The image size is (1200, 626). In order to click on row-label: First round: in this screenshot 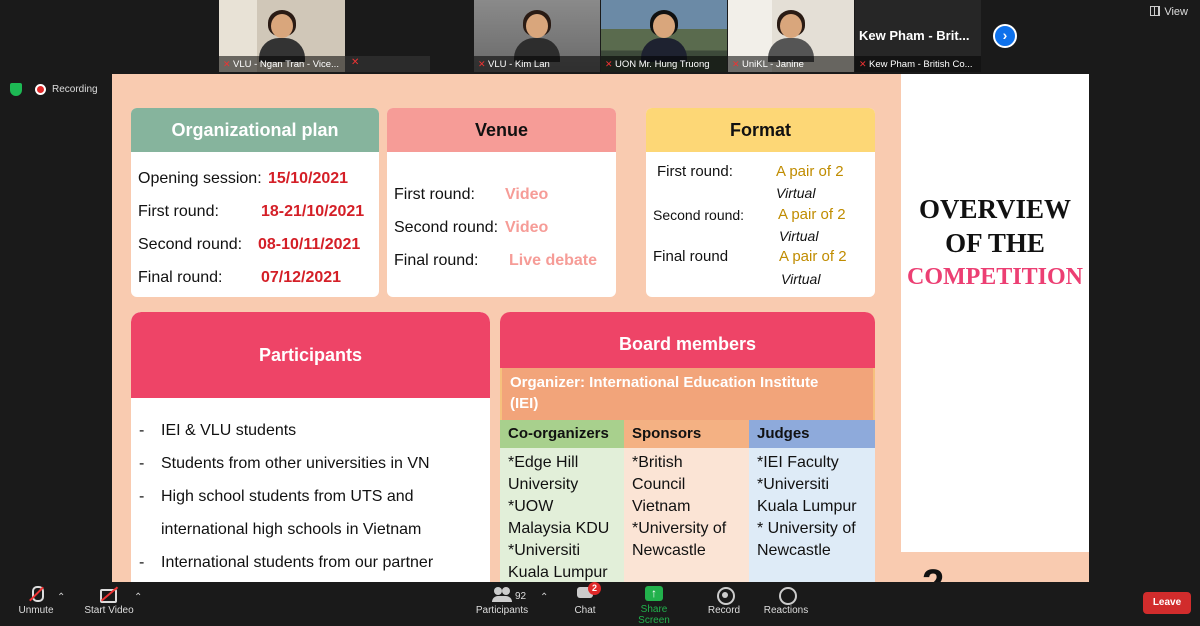, I will do `click(434, 194)`.